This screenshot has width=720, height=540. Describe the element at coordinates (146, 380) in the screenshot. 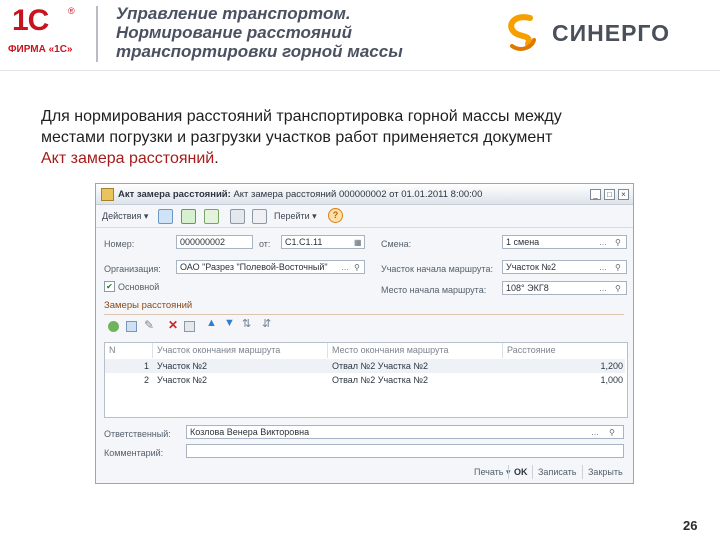

I see `row-number: 2` at that location.